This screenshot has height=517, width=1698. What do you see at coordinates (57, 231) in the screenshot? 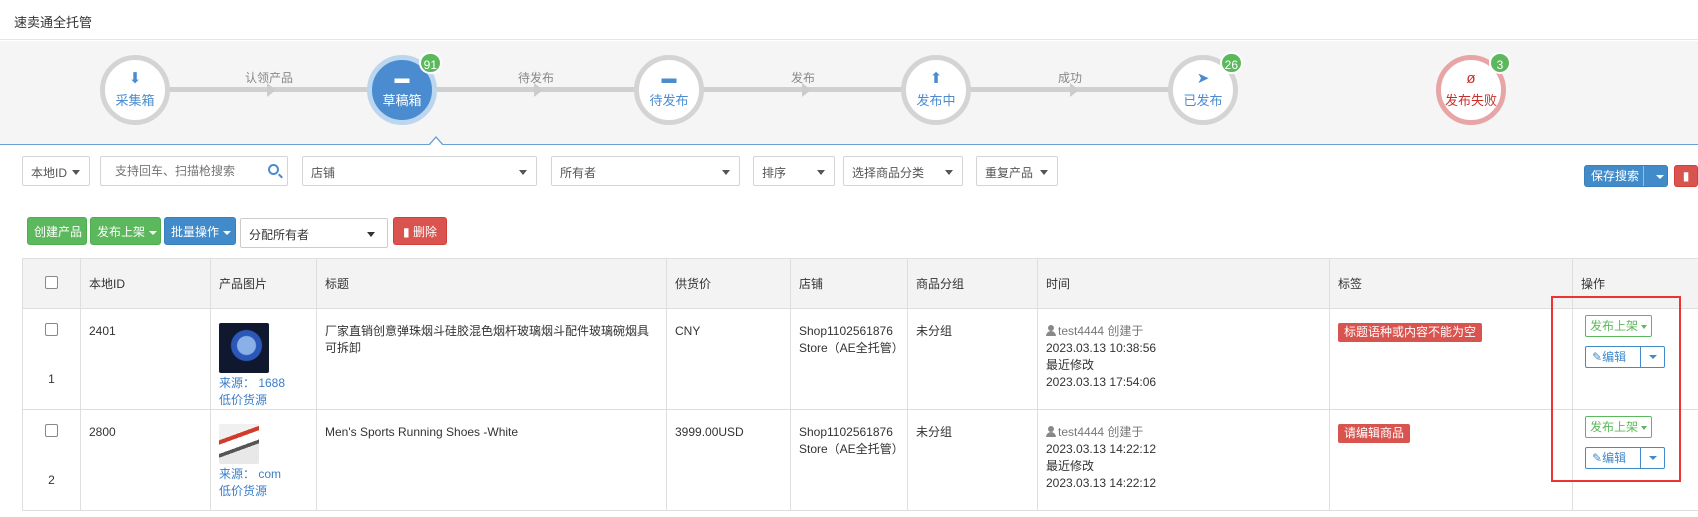
I see `create-product-button: 创建产品` at bounding box center [57, 231].